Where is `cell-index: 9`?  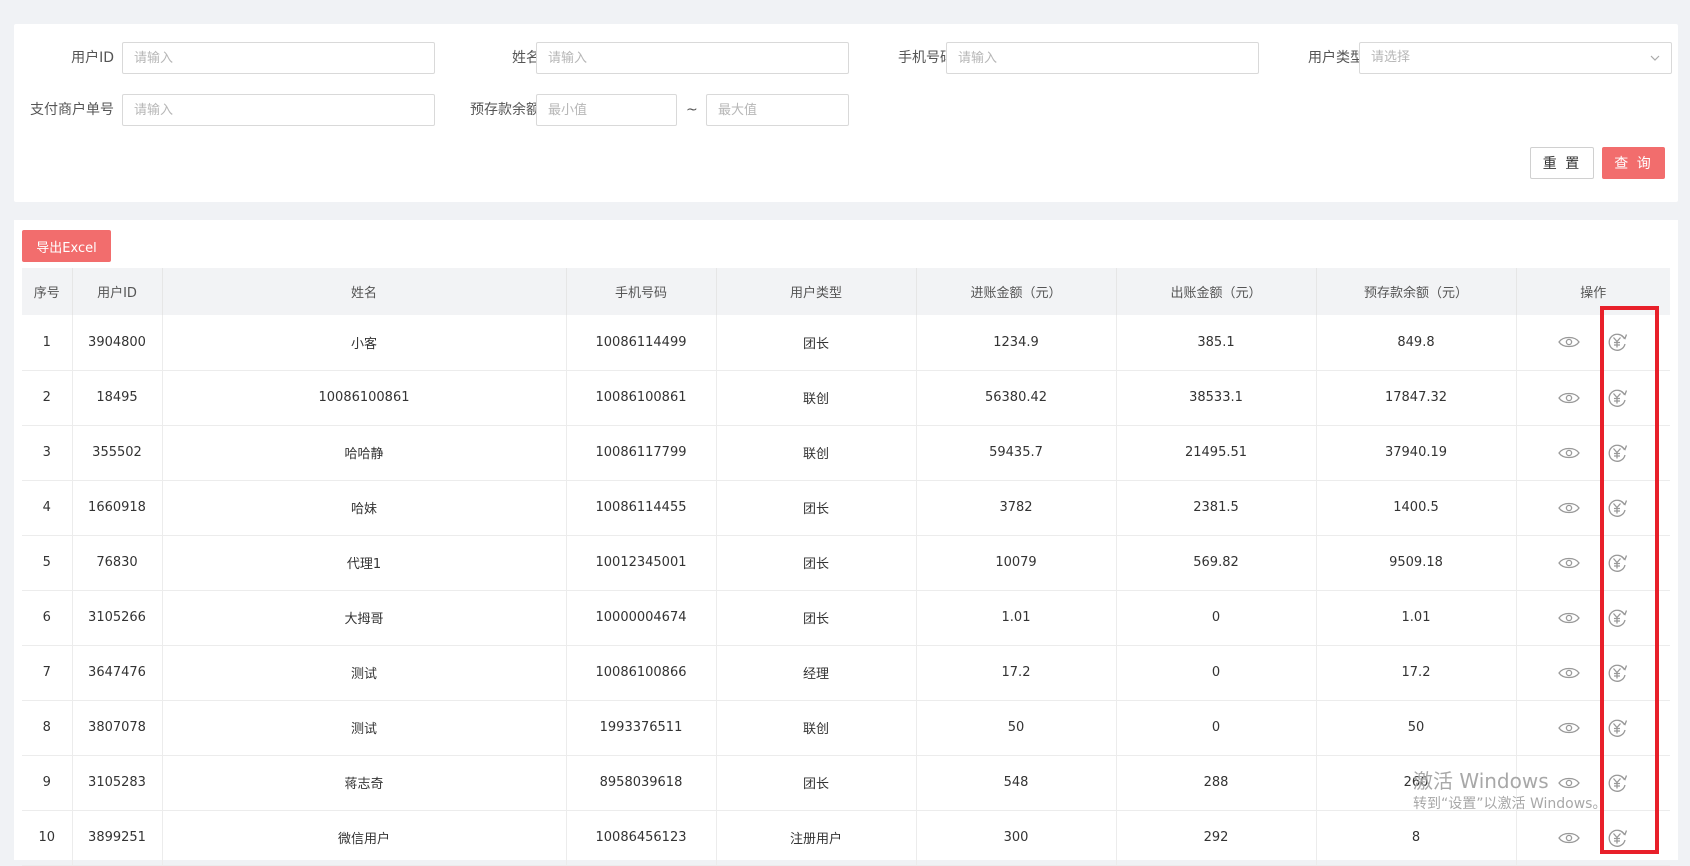 cell-index: 9 is located at coordinates (47, 783).